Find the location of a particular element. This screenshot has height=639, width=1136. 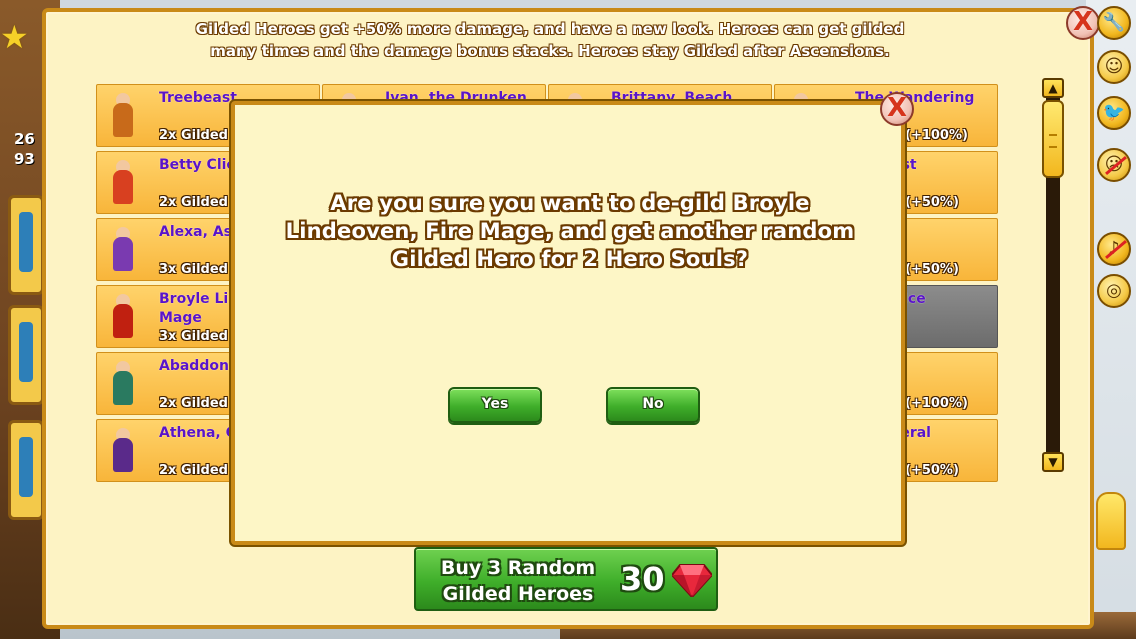

buy-label: Buy 3 Random Gilded Heroes is located at coordinates (518, 581).